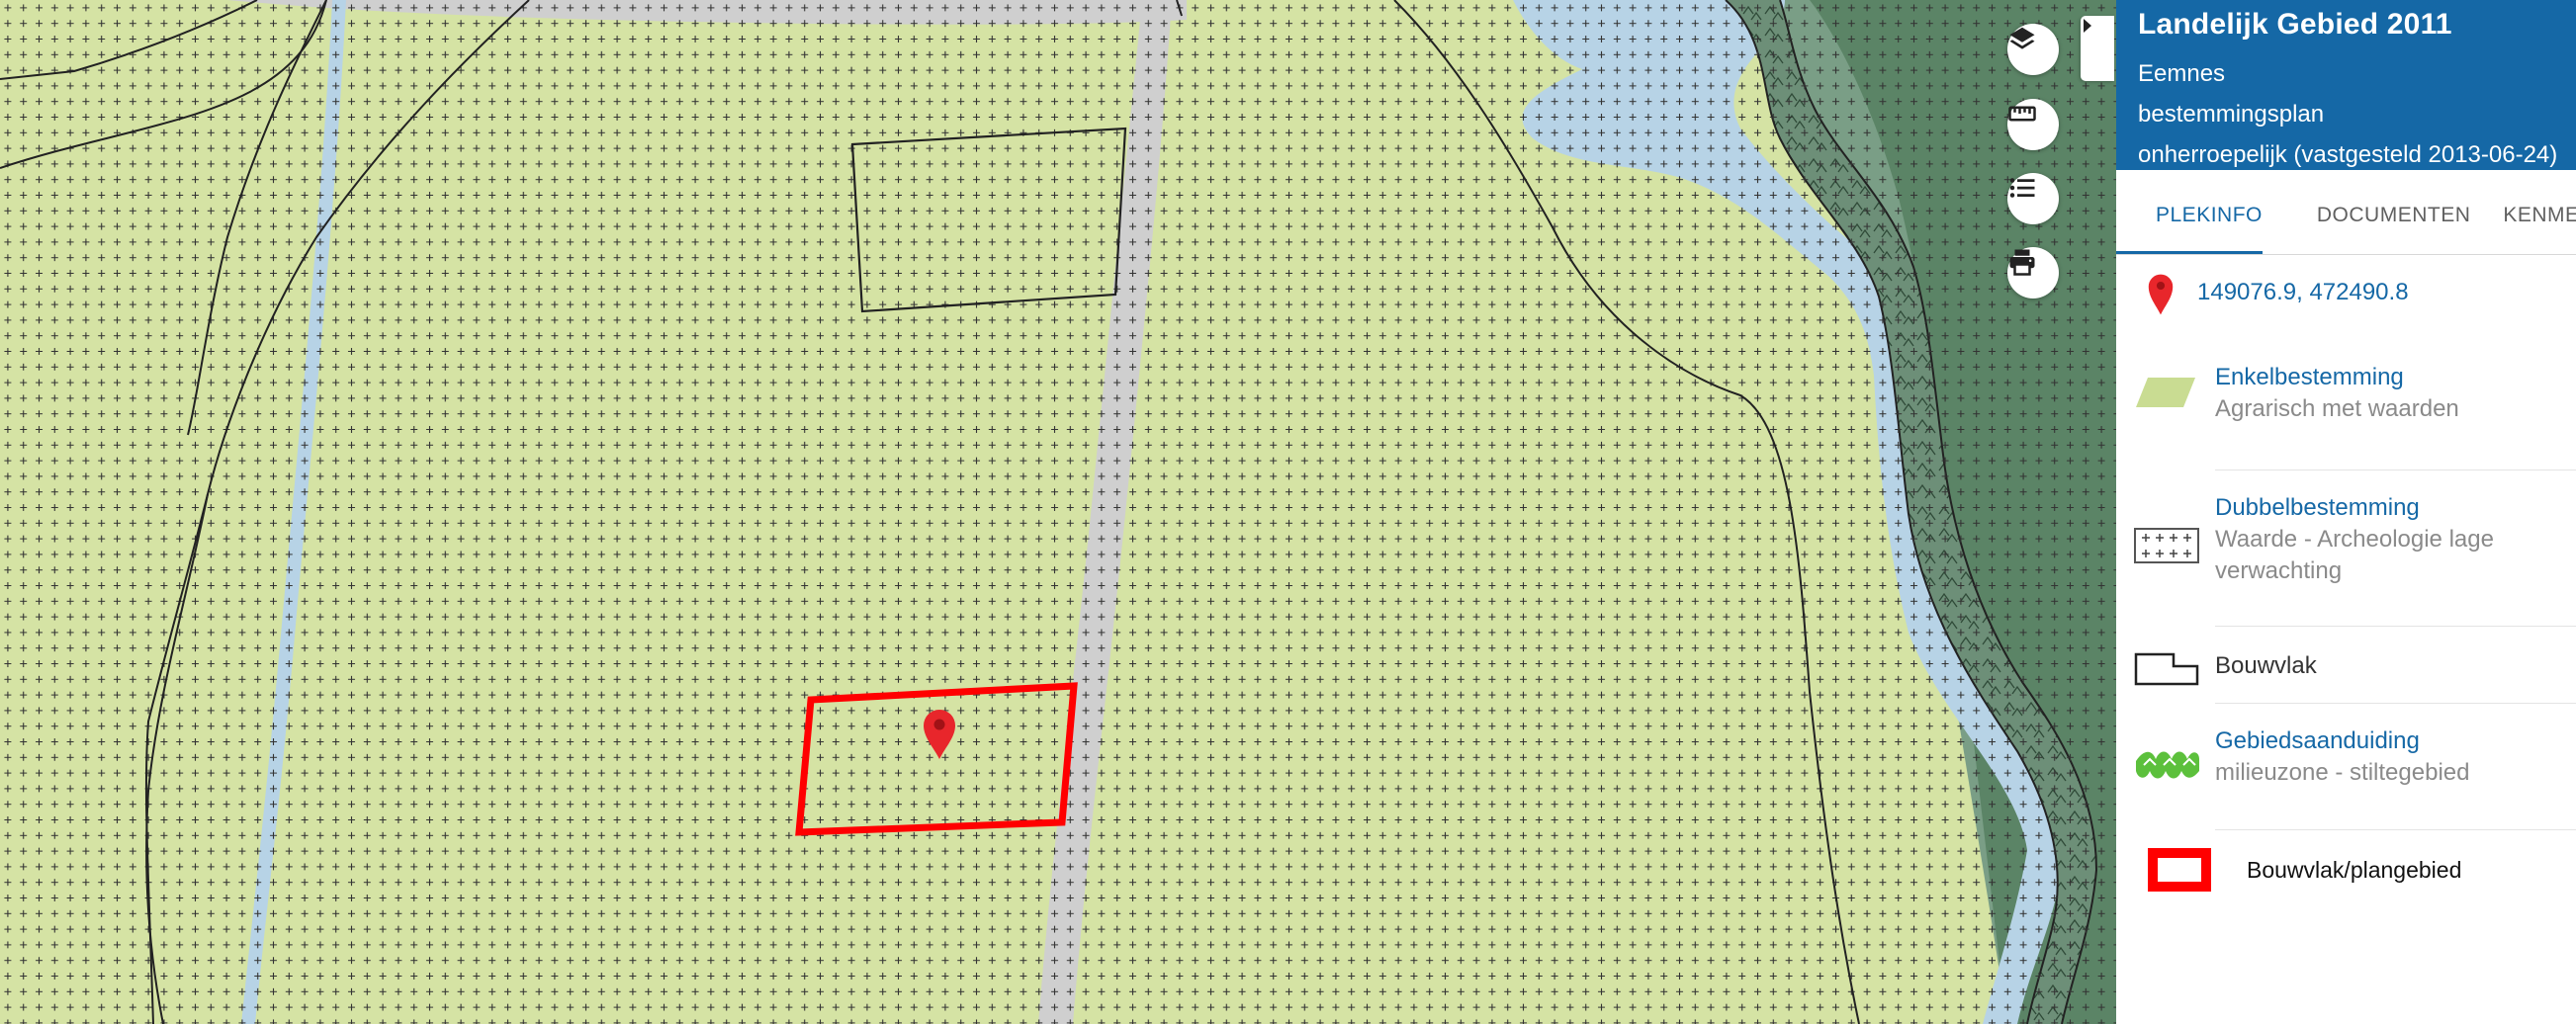  I want to click on measure-button, so click(2033, 124).